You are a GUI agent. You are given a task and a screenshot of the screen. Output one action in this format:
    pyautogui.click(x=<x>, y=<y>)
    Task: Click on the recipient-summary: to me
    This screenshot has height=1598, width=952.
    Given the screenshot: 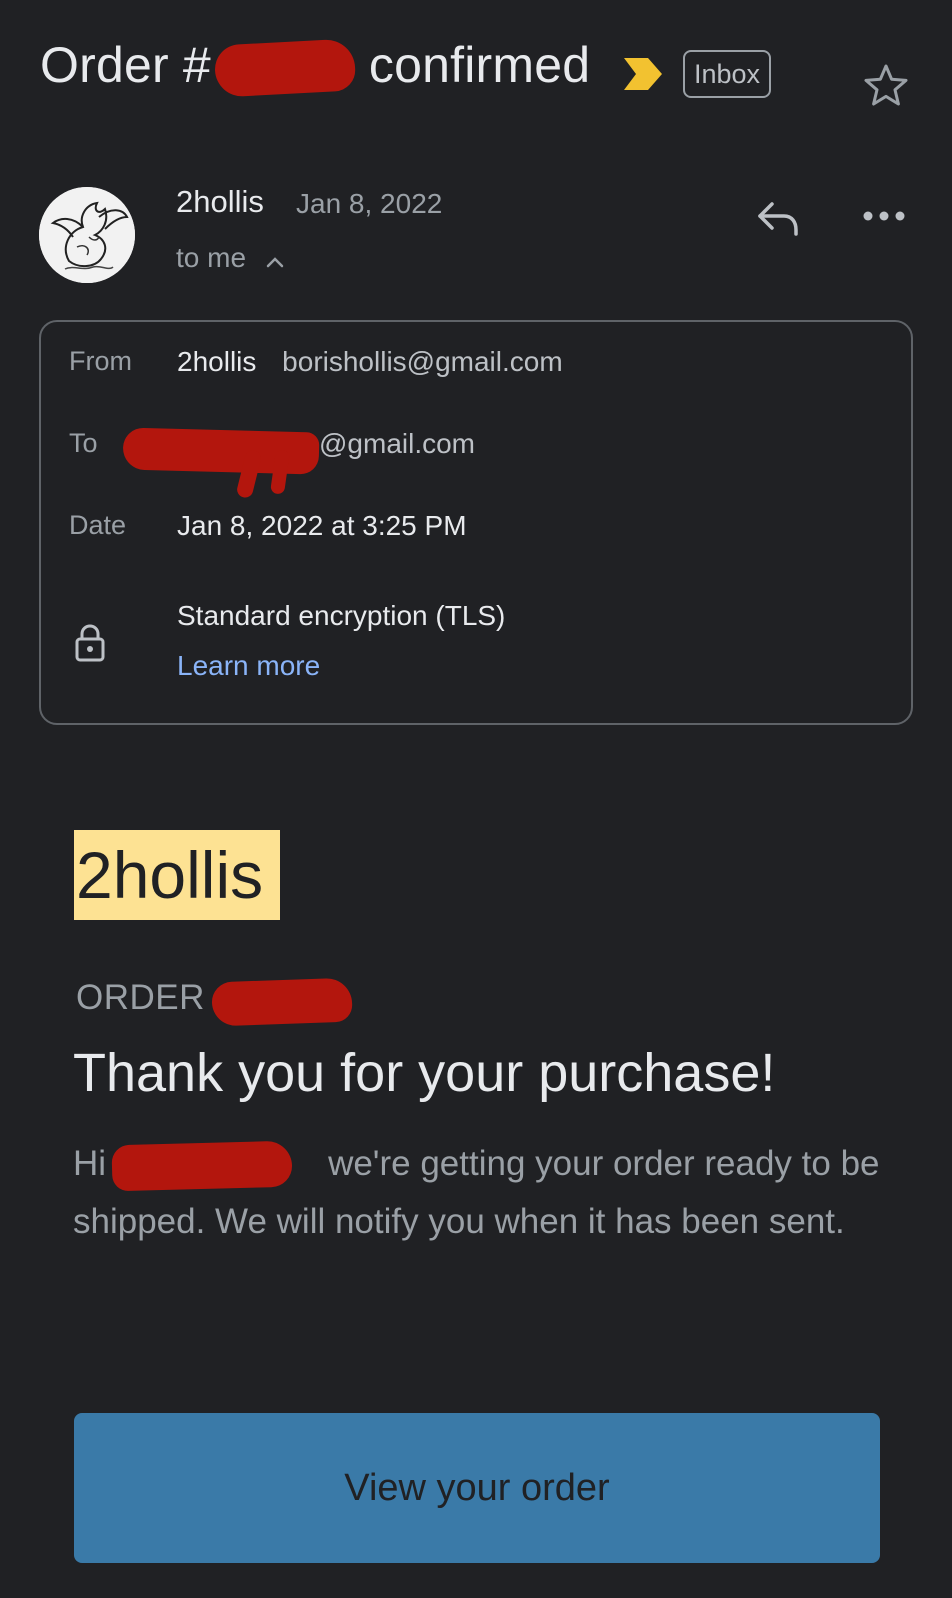 What is the action you would take?
    pyautogui.click(x=211, y=258)
    